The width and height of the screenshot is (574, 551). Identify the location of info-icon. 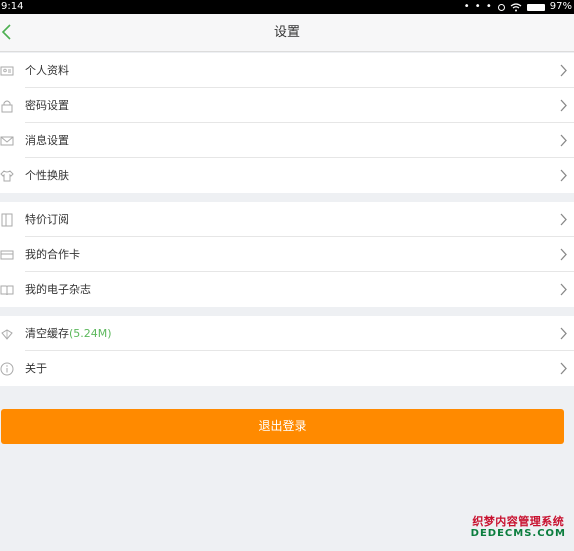
(7, 369).